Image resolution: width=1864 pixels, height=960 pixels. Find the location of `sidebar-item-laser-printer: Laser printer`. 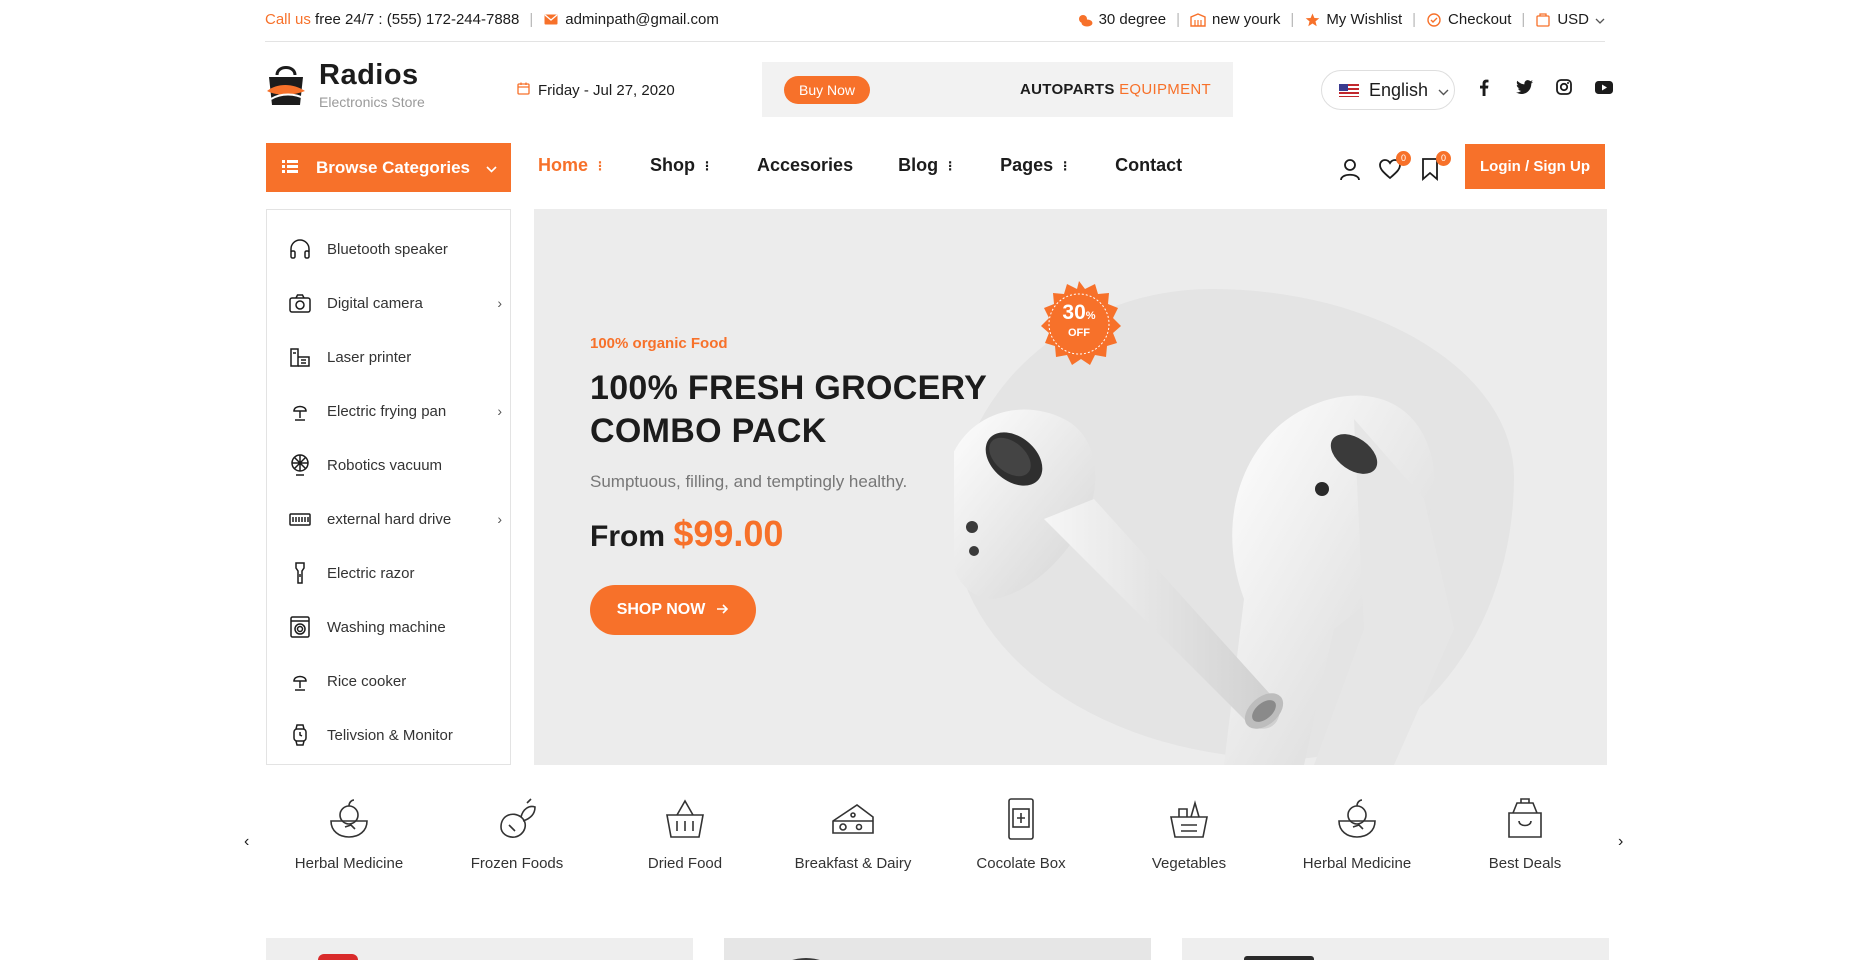

sidebar-item-laser-printer: Laser printer is located at coordinates (394, 357).